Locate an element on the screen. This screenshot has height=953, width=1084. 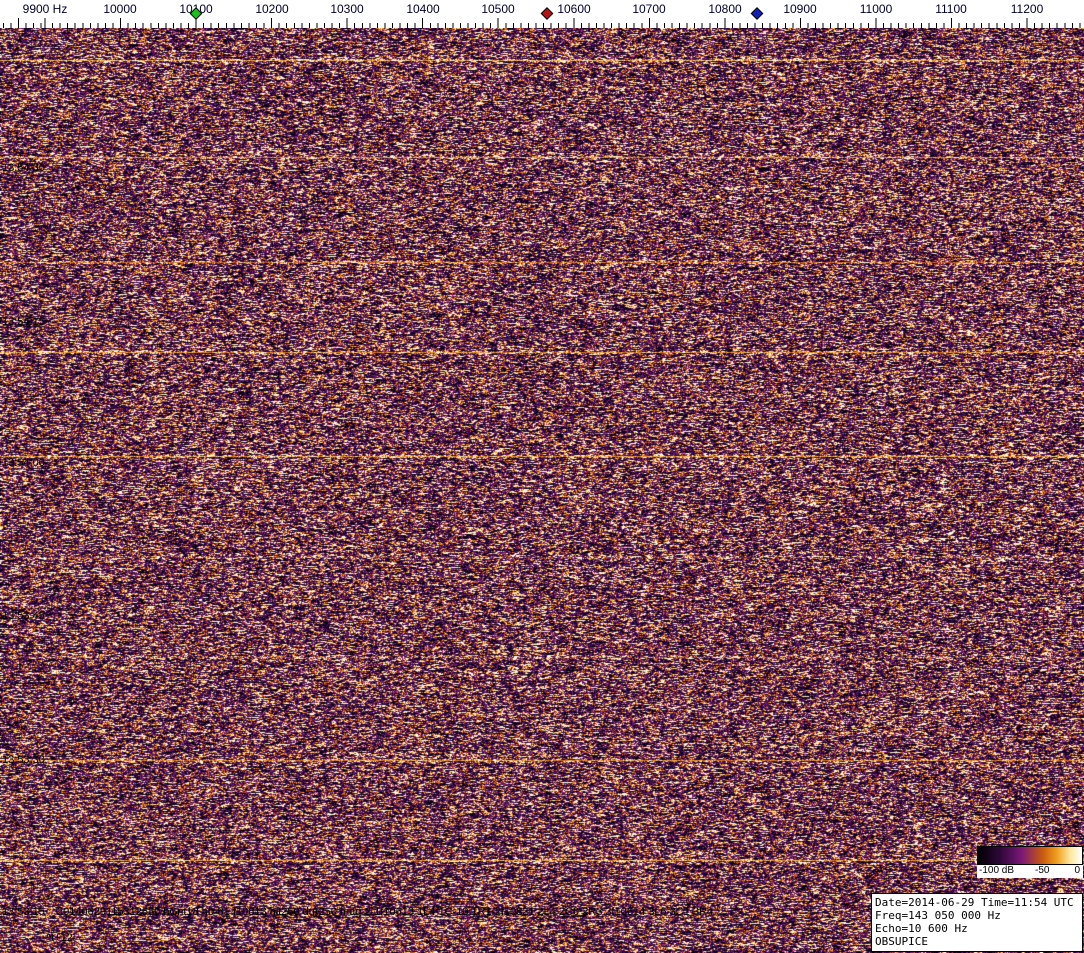
freq-tick-label: 10300 is located at coordinates (347, 9).